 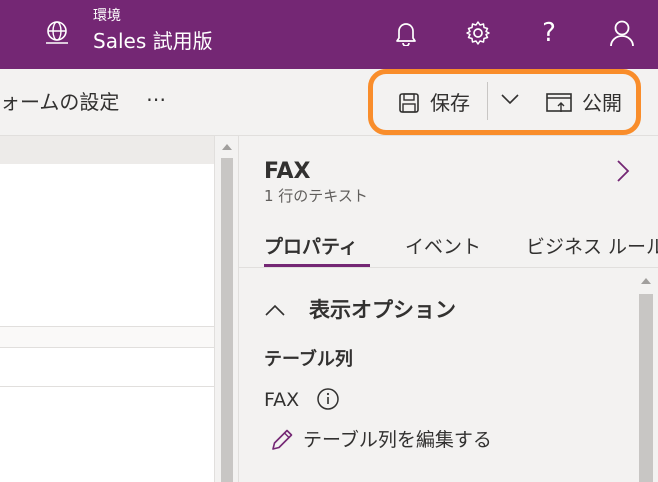 I want to click on canvas-scrollbar, so click(x=226, y=309).